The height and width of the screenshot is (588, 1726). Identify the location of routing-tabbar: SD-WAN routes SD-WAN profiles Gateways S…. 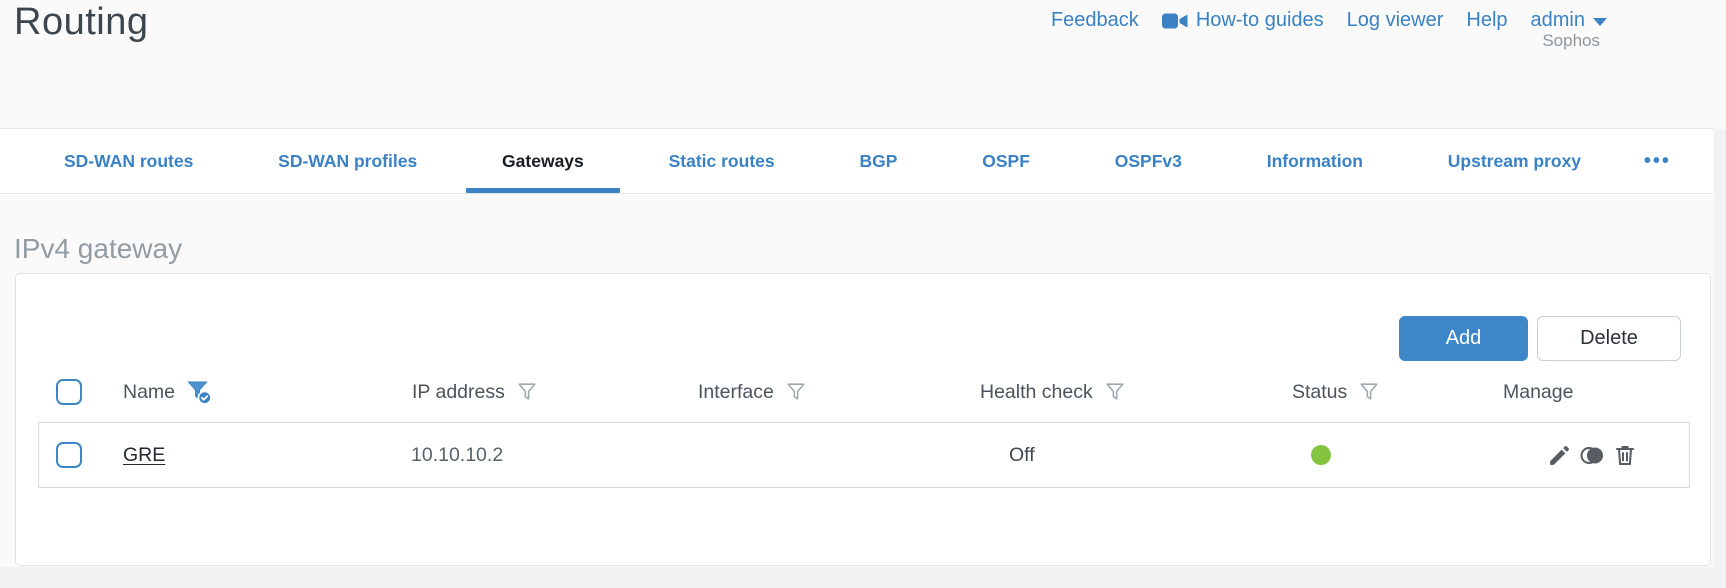
(856, 161).